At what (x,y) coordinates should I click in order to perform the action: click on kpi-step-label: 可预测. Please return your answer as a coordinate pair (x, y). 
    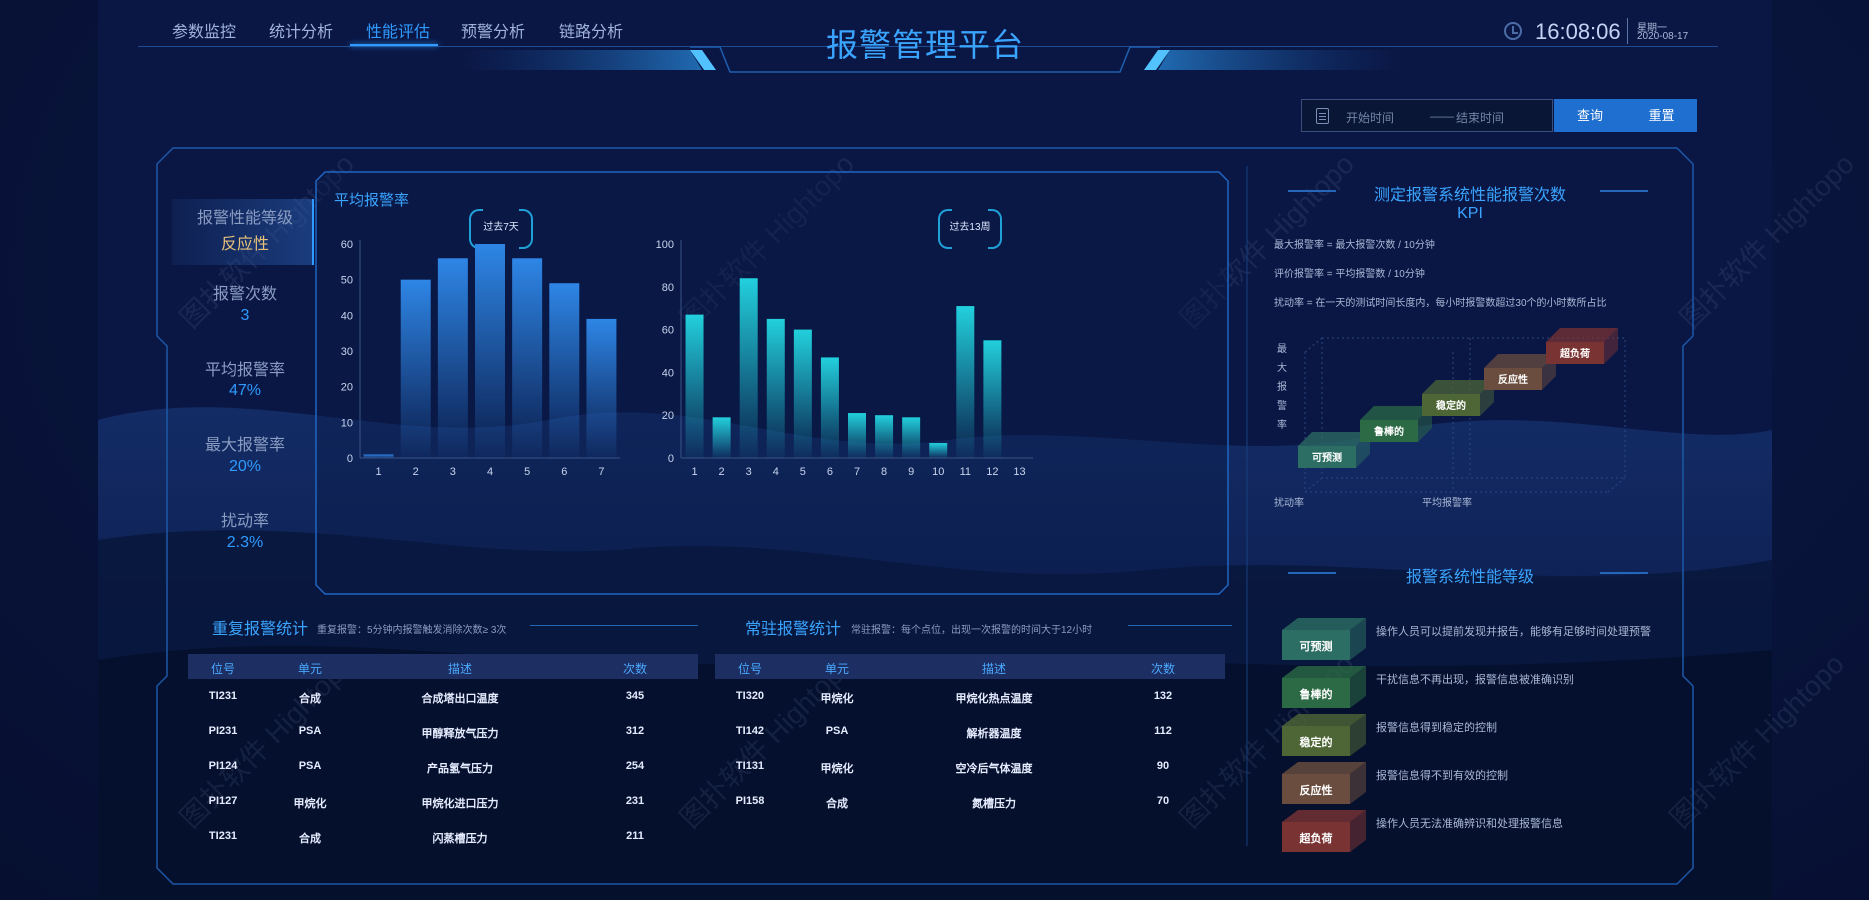
    Looking at the image, I should click on (1327, 457).